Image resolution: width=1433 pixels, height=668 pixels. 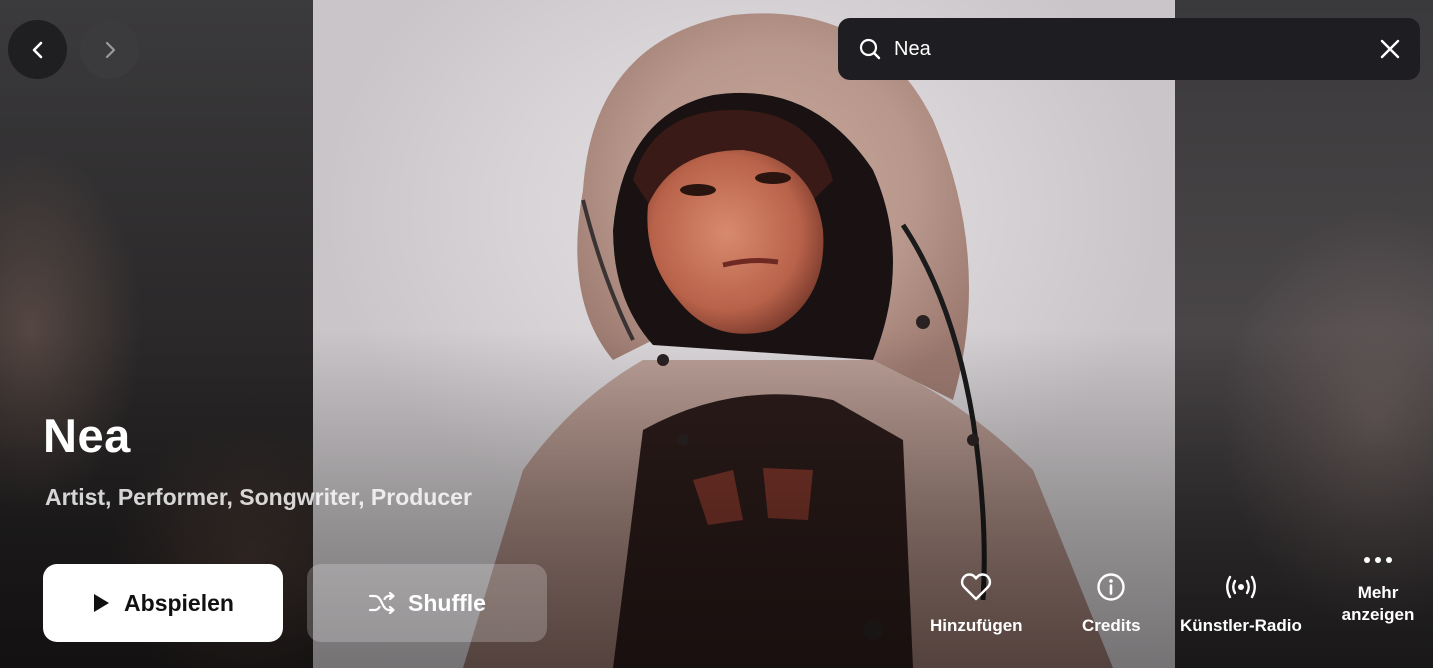 I want to click on chevron-left-icon, so click(x=37, y=49).